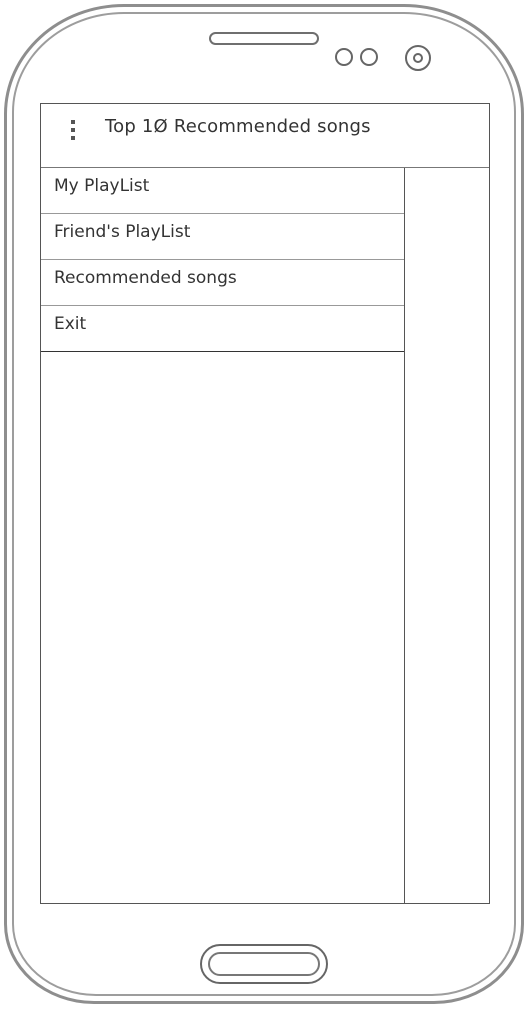 The height and width of the screenshot is (1010, 530). I want to click on speaker-grille, so click(264, 38).